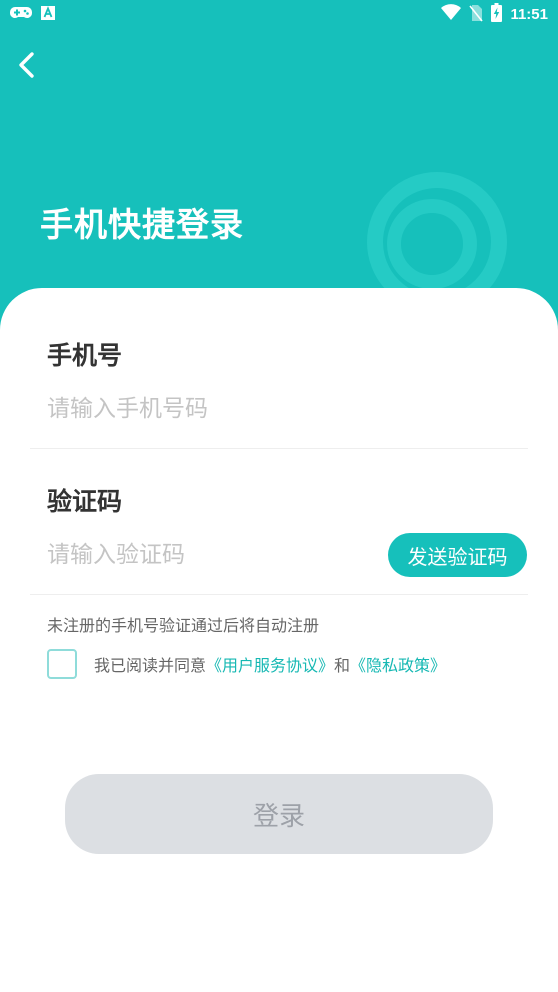 This screenshot has width=558, height=992. Describe the element at coordinates (476, 15) in the screenshot. I see `no-sim-icon` at that location.